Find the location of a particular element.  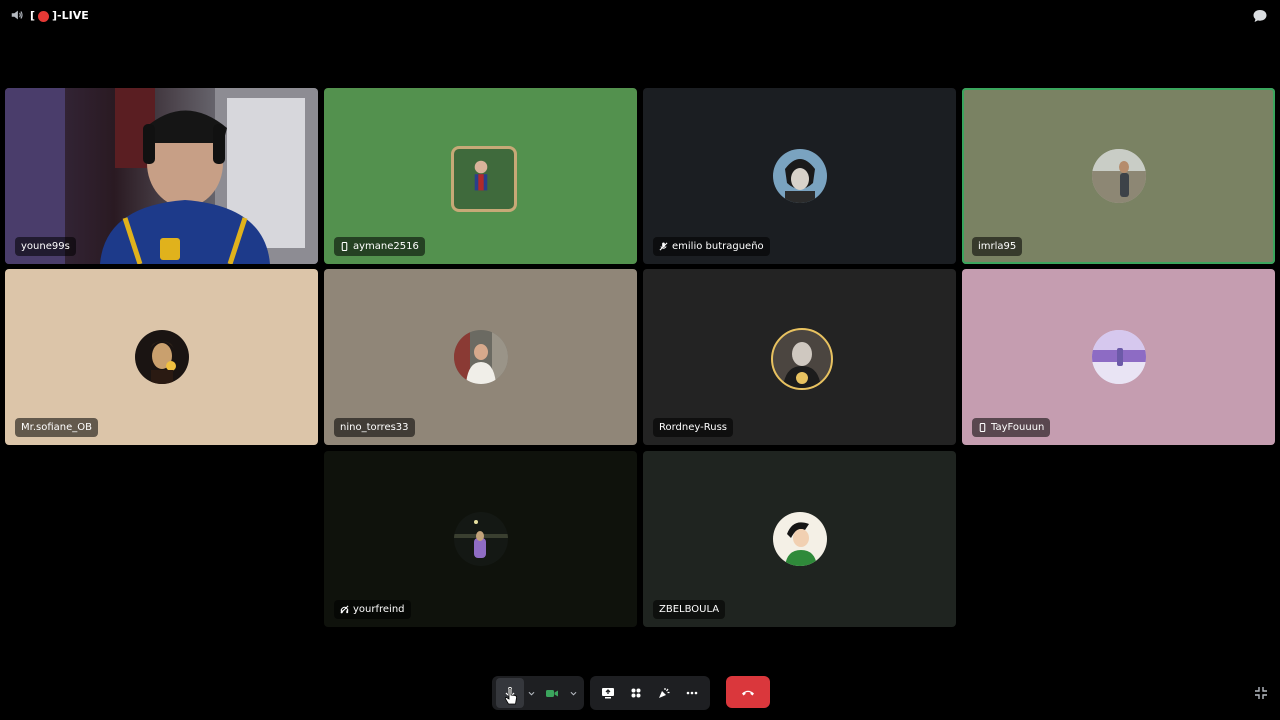

activity-control-group is located at coordinates (650, 693).